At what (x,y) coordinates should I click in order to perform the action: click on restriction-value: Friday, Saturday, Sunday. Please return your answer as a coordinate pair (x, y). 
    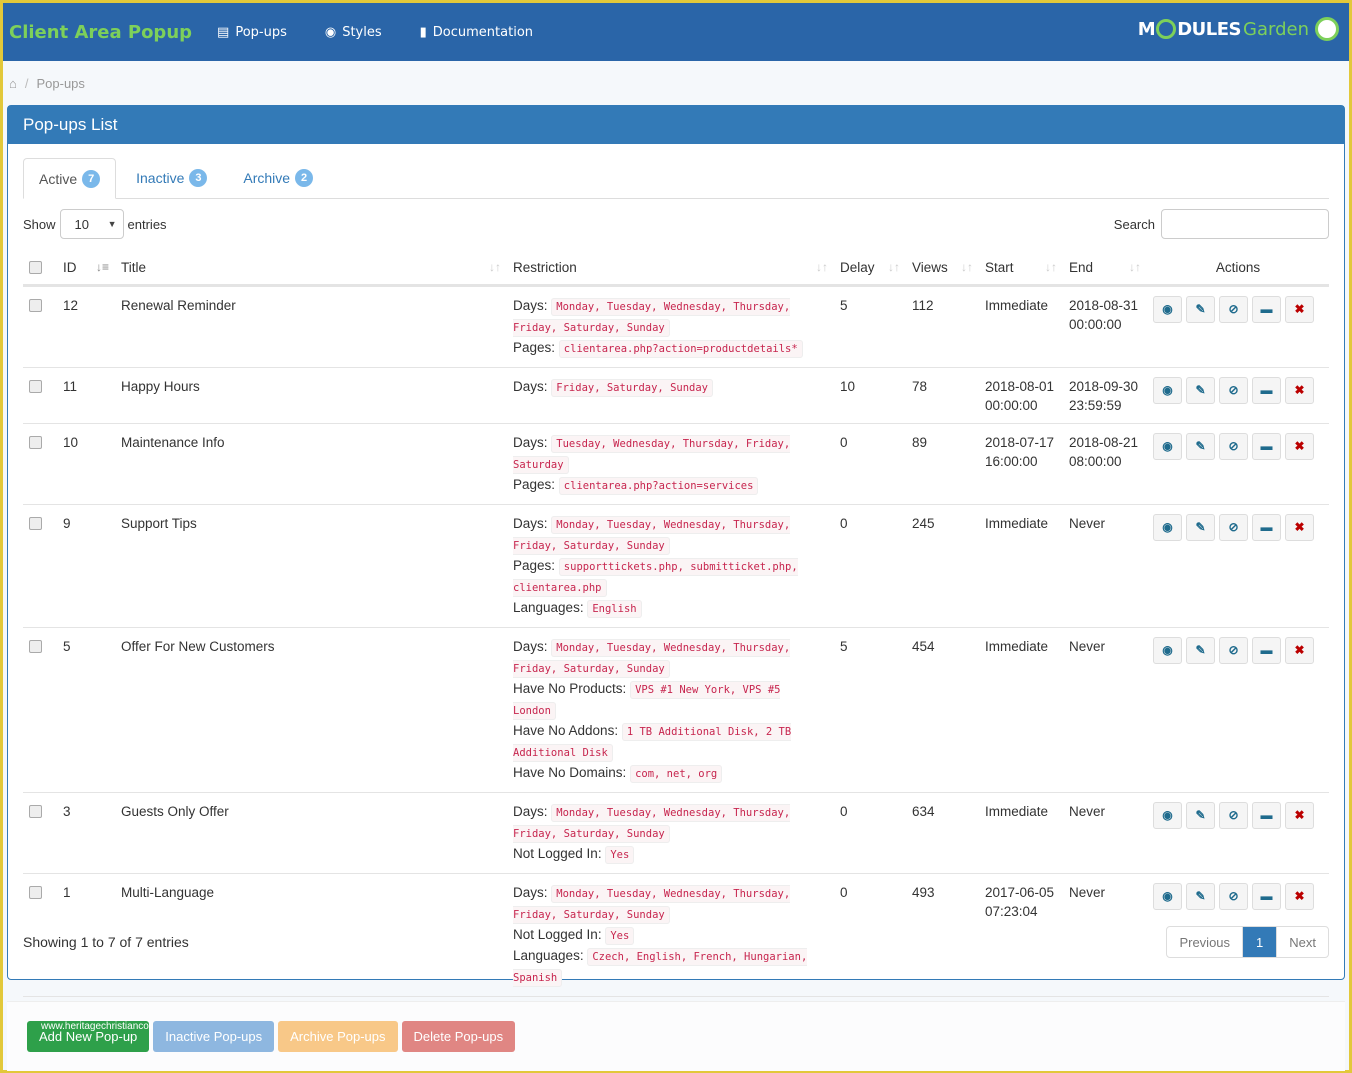
    Looking at the image, I should click on (632, 387).